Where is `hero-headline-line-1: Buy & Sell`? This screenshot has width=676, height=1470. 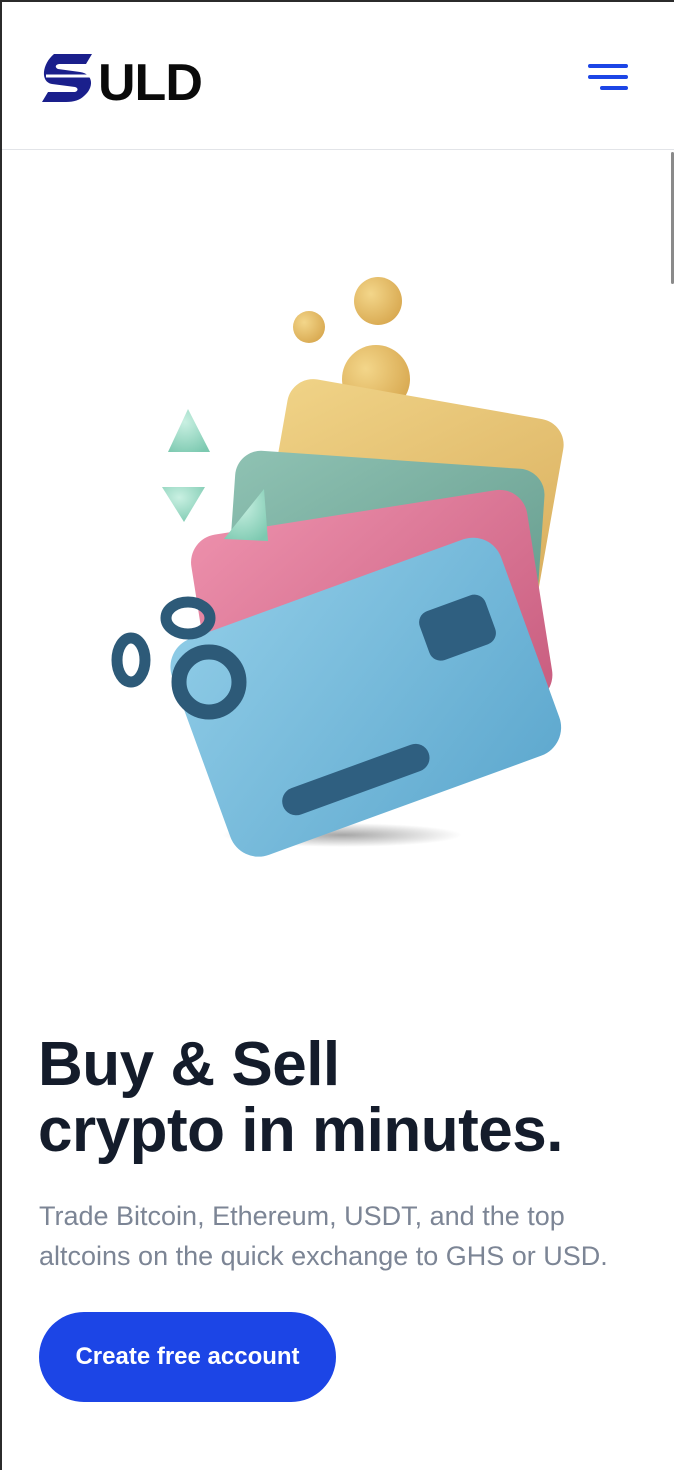 hero-headline-line-1: Buy & Sell is located at coordinates (189, 1064).